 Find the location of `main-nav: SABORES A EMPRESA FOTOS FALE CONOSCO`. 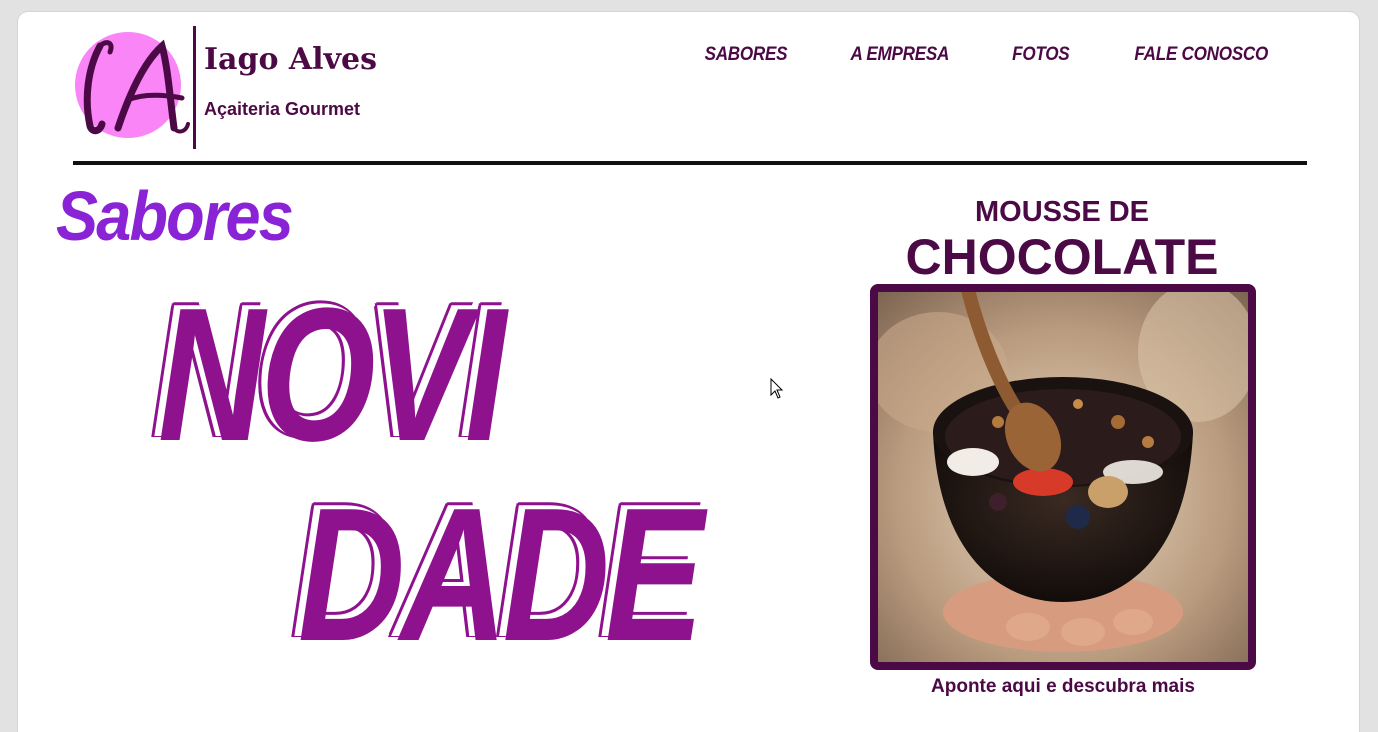

main-nav: SABORES A EMPRESA FOTOS FALE CONOSCO is located at coordinates (987, 55).